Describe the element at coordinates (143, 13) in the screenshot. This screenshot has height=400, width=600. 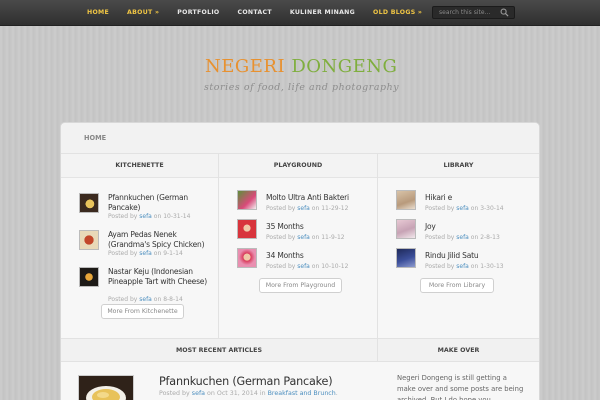
I see `nav-about: ABOUT »` at that location.